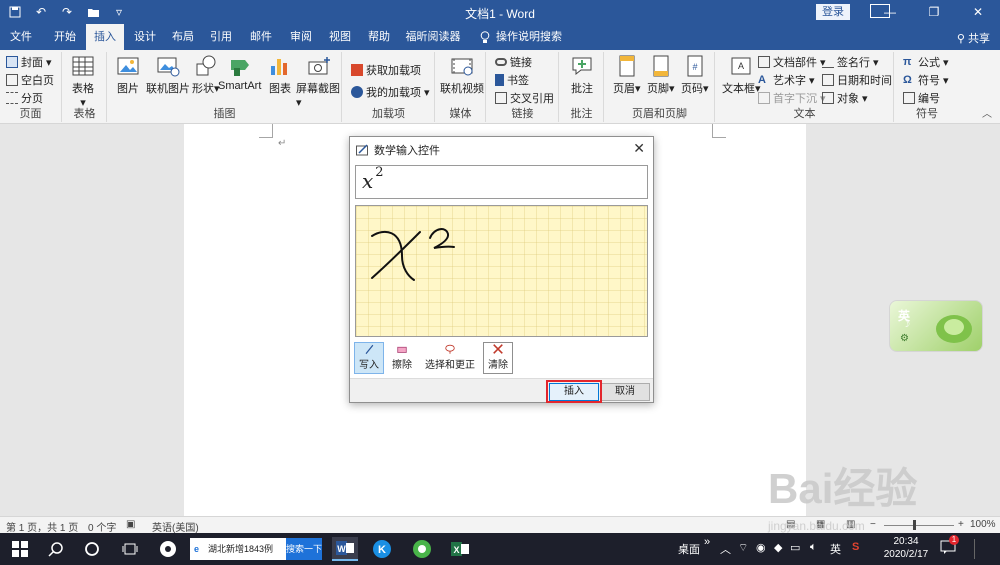 The width and height of the screenshot is (1000, 565). Describe the element at coordinates (725, 549) in the screenshot. I see `tray-overflow-icon: ︿` at that location.